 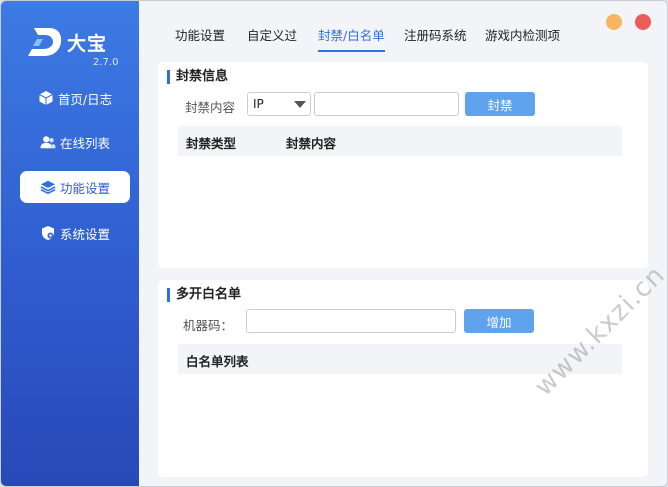 I want to click on ban-panel-title: 封禁信息, so click(x=197, y=77).